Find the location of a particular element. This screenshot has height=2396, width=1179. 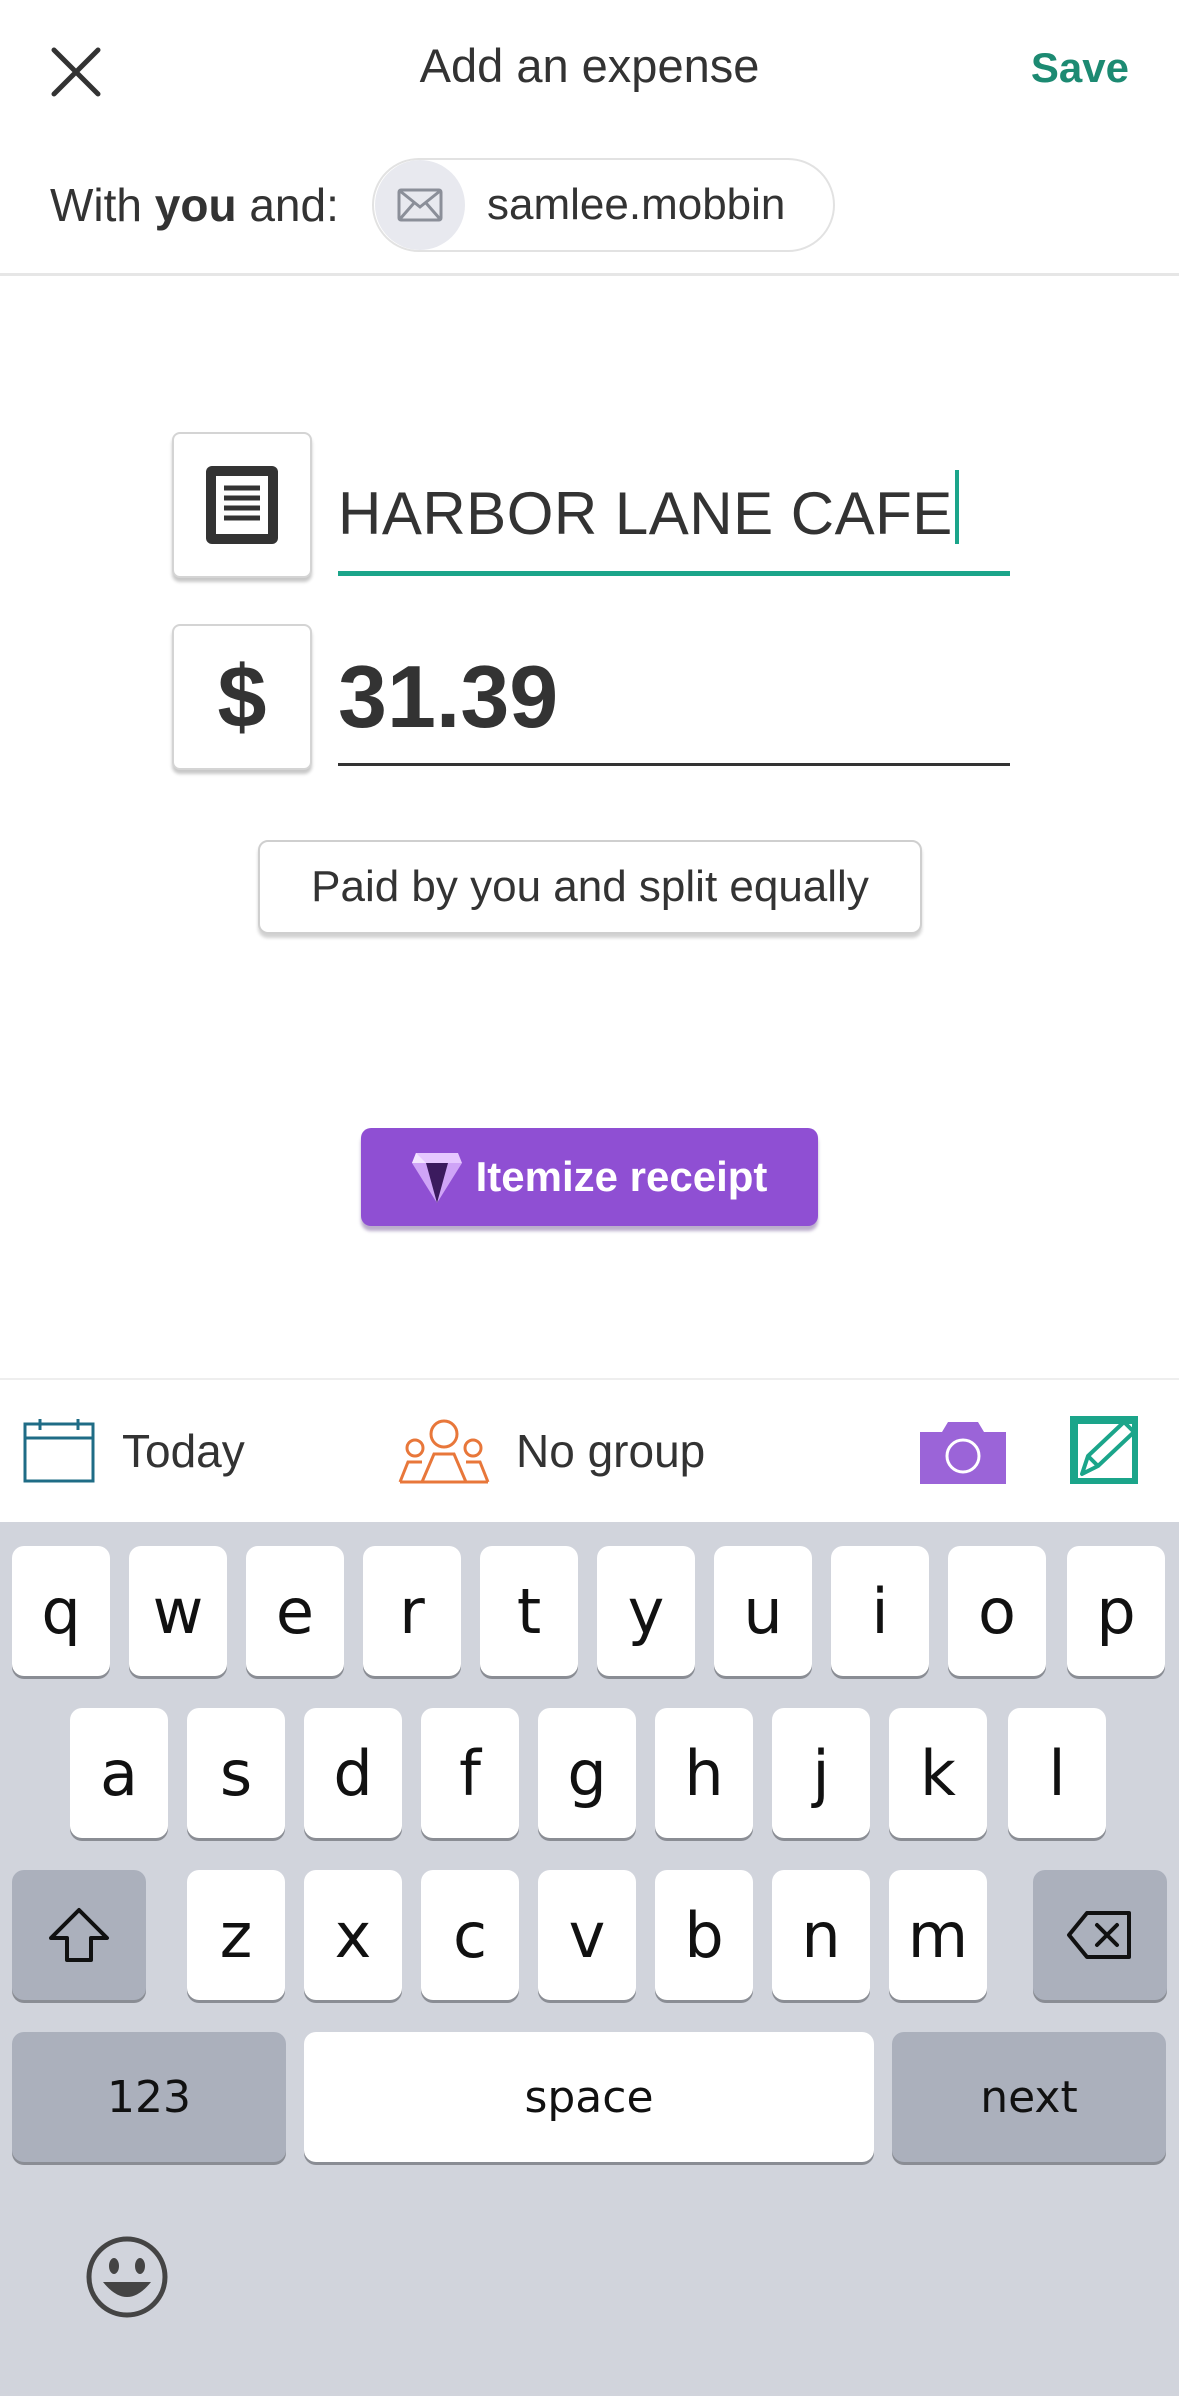

calendar-icon is located at coordinates (59, 1451).